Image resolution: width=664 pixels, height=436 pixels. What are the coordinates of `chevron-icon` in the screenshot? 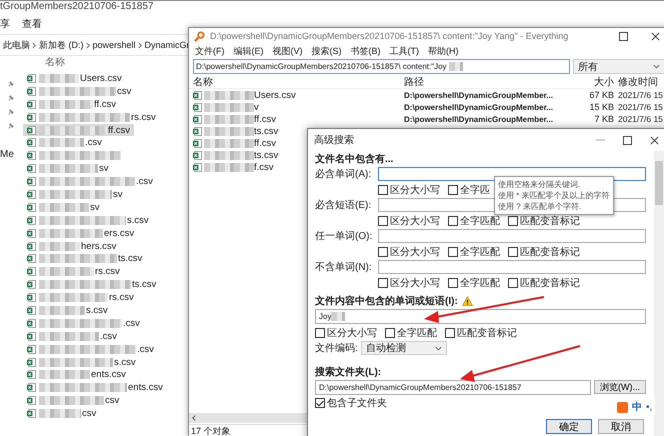 It's located at (34, 45).